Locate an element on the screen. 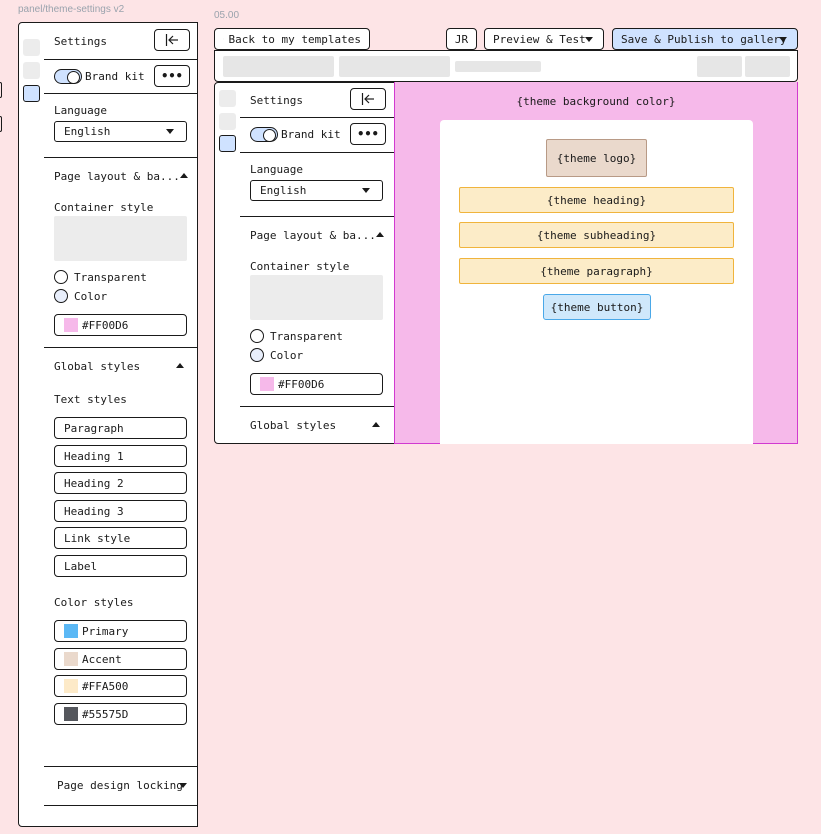  theme-button: {theme button} is located at coordinates (597, 307).